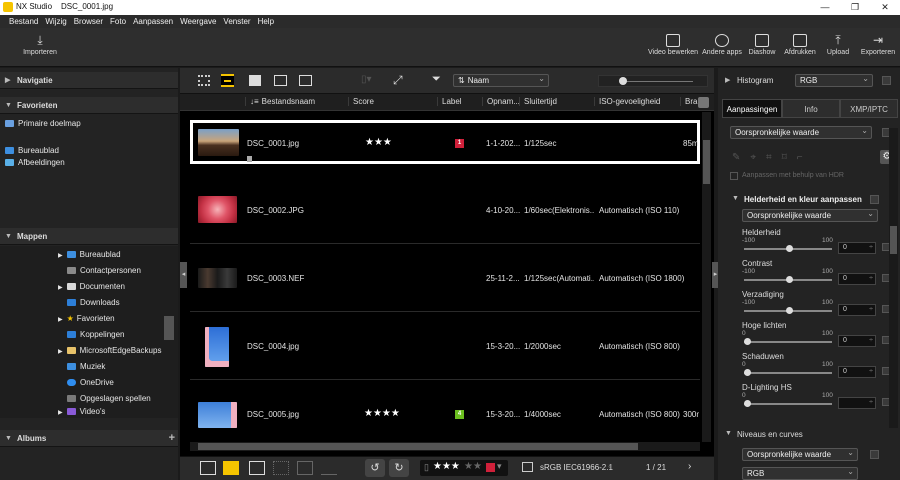 The height and width of the screenshot is (480, 900). I want to click on col-score: Score, so click(361, 101).